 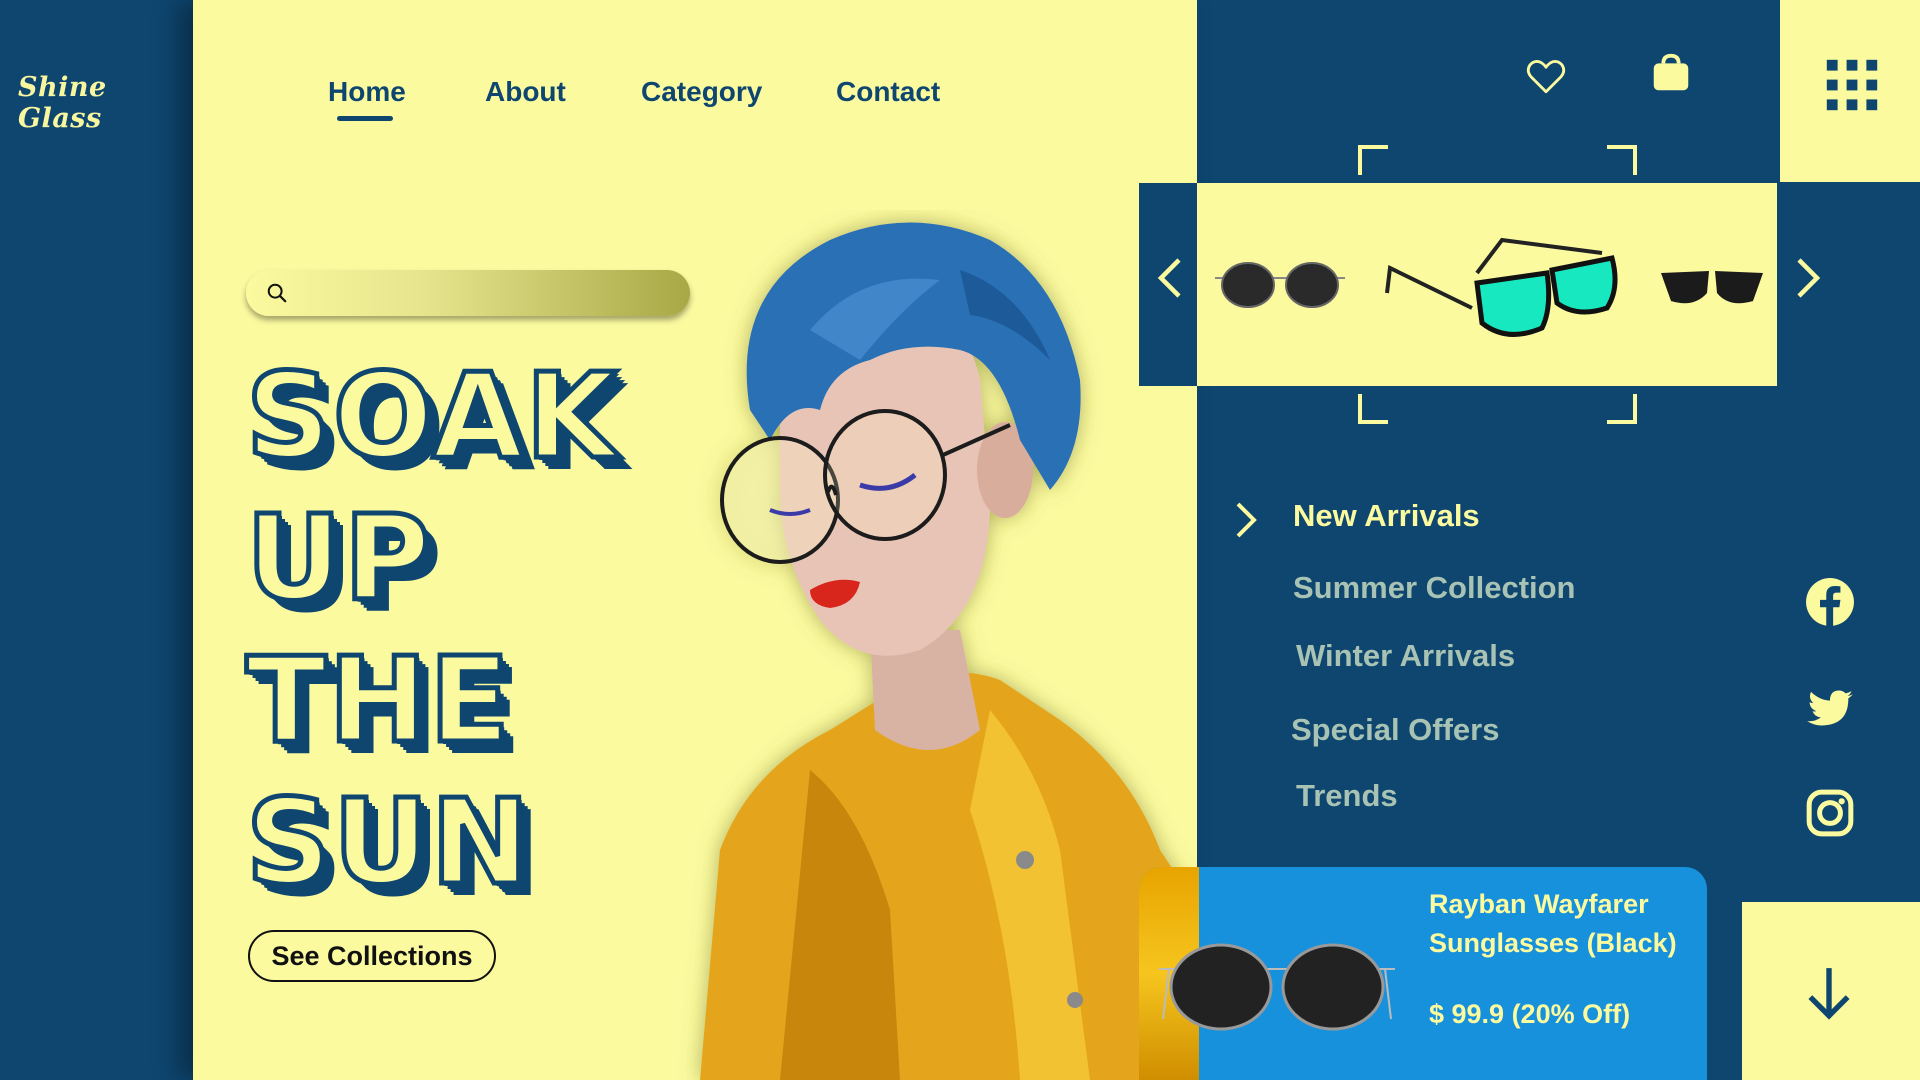 I want to click on instagram-icon, so click(x=1830, y=813).